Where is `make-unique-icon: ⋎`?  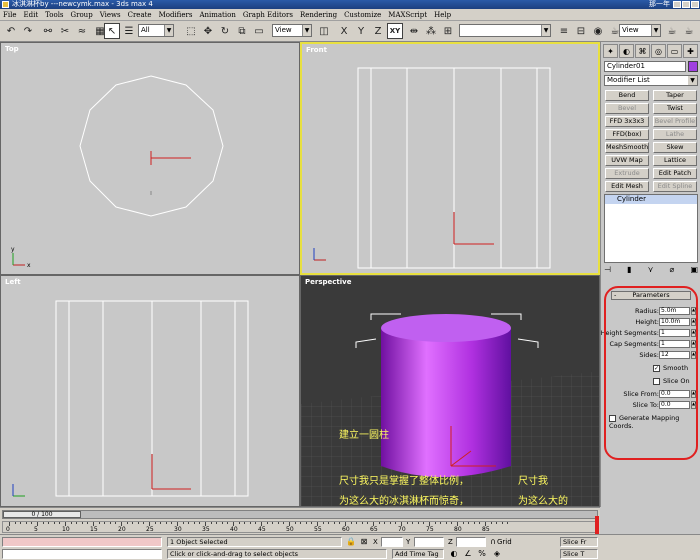 make-unique-icon: ⋎ is located at coordinates (651, 271).